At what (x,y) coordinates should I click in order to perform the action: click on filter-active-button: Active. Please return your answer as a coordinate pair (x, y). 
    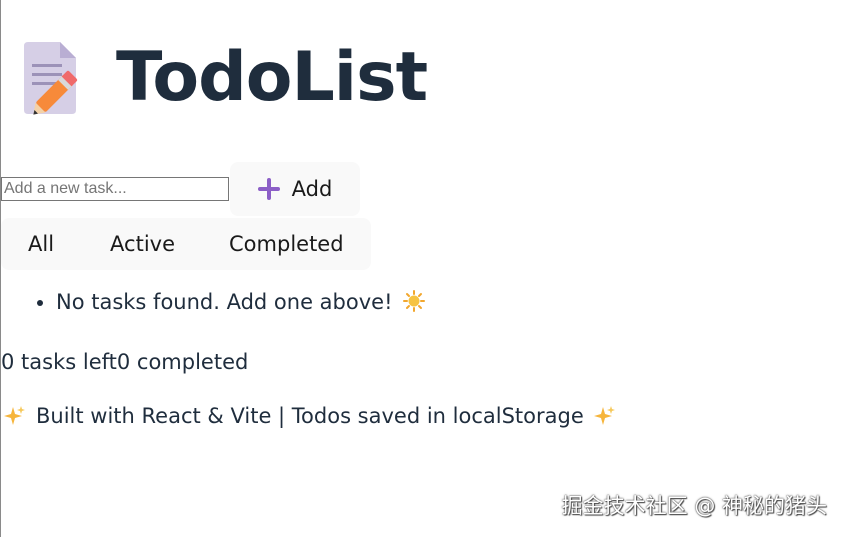
    Looking at the image, I should click on (142, 244).